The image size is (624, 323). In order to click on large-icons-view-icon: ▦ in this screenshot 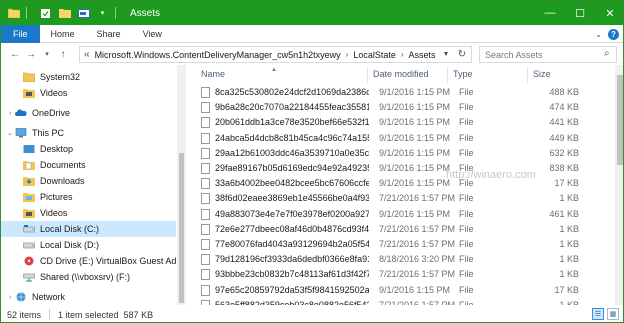, I will do `click(613, 314)`.